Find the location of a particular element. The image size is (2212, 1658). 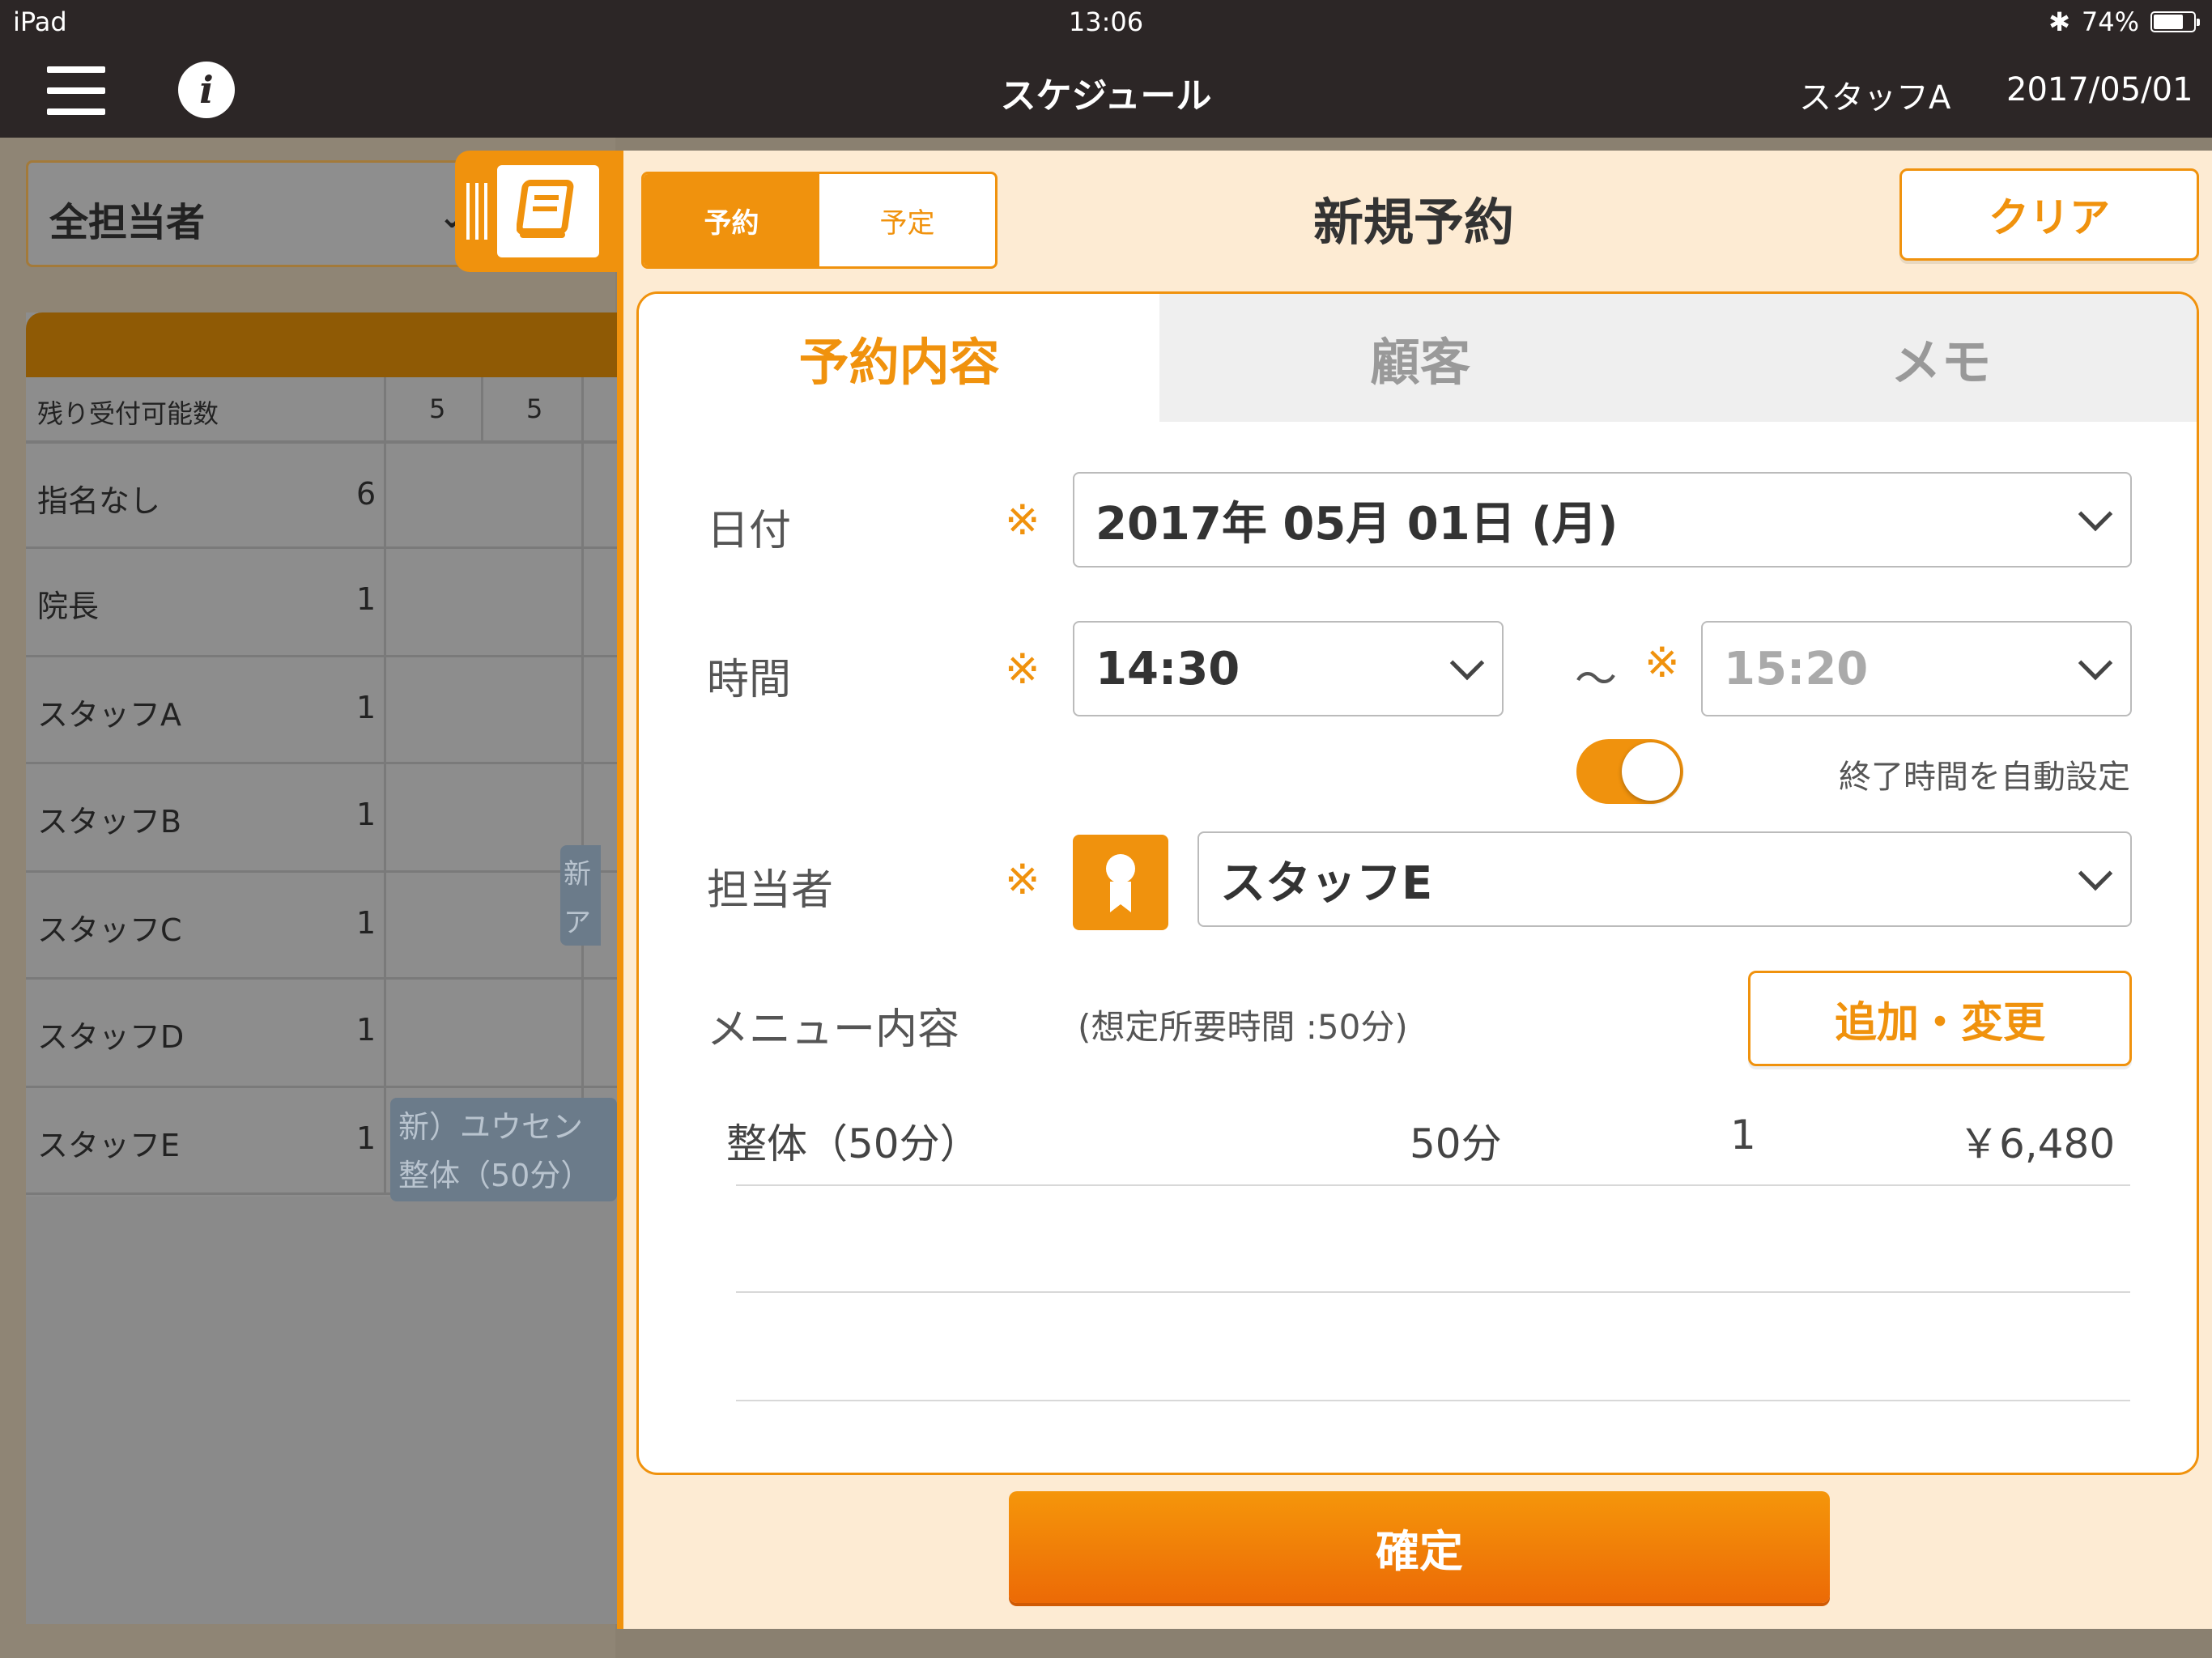

staff-name: スタッフB is located at coordinates (110, 822).